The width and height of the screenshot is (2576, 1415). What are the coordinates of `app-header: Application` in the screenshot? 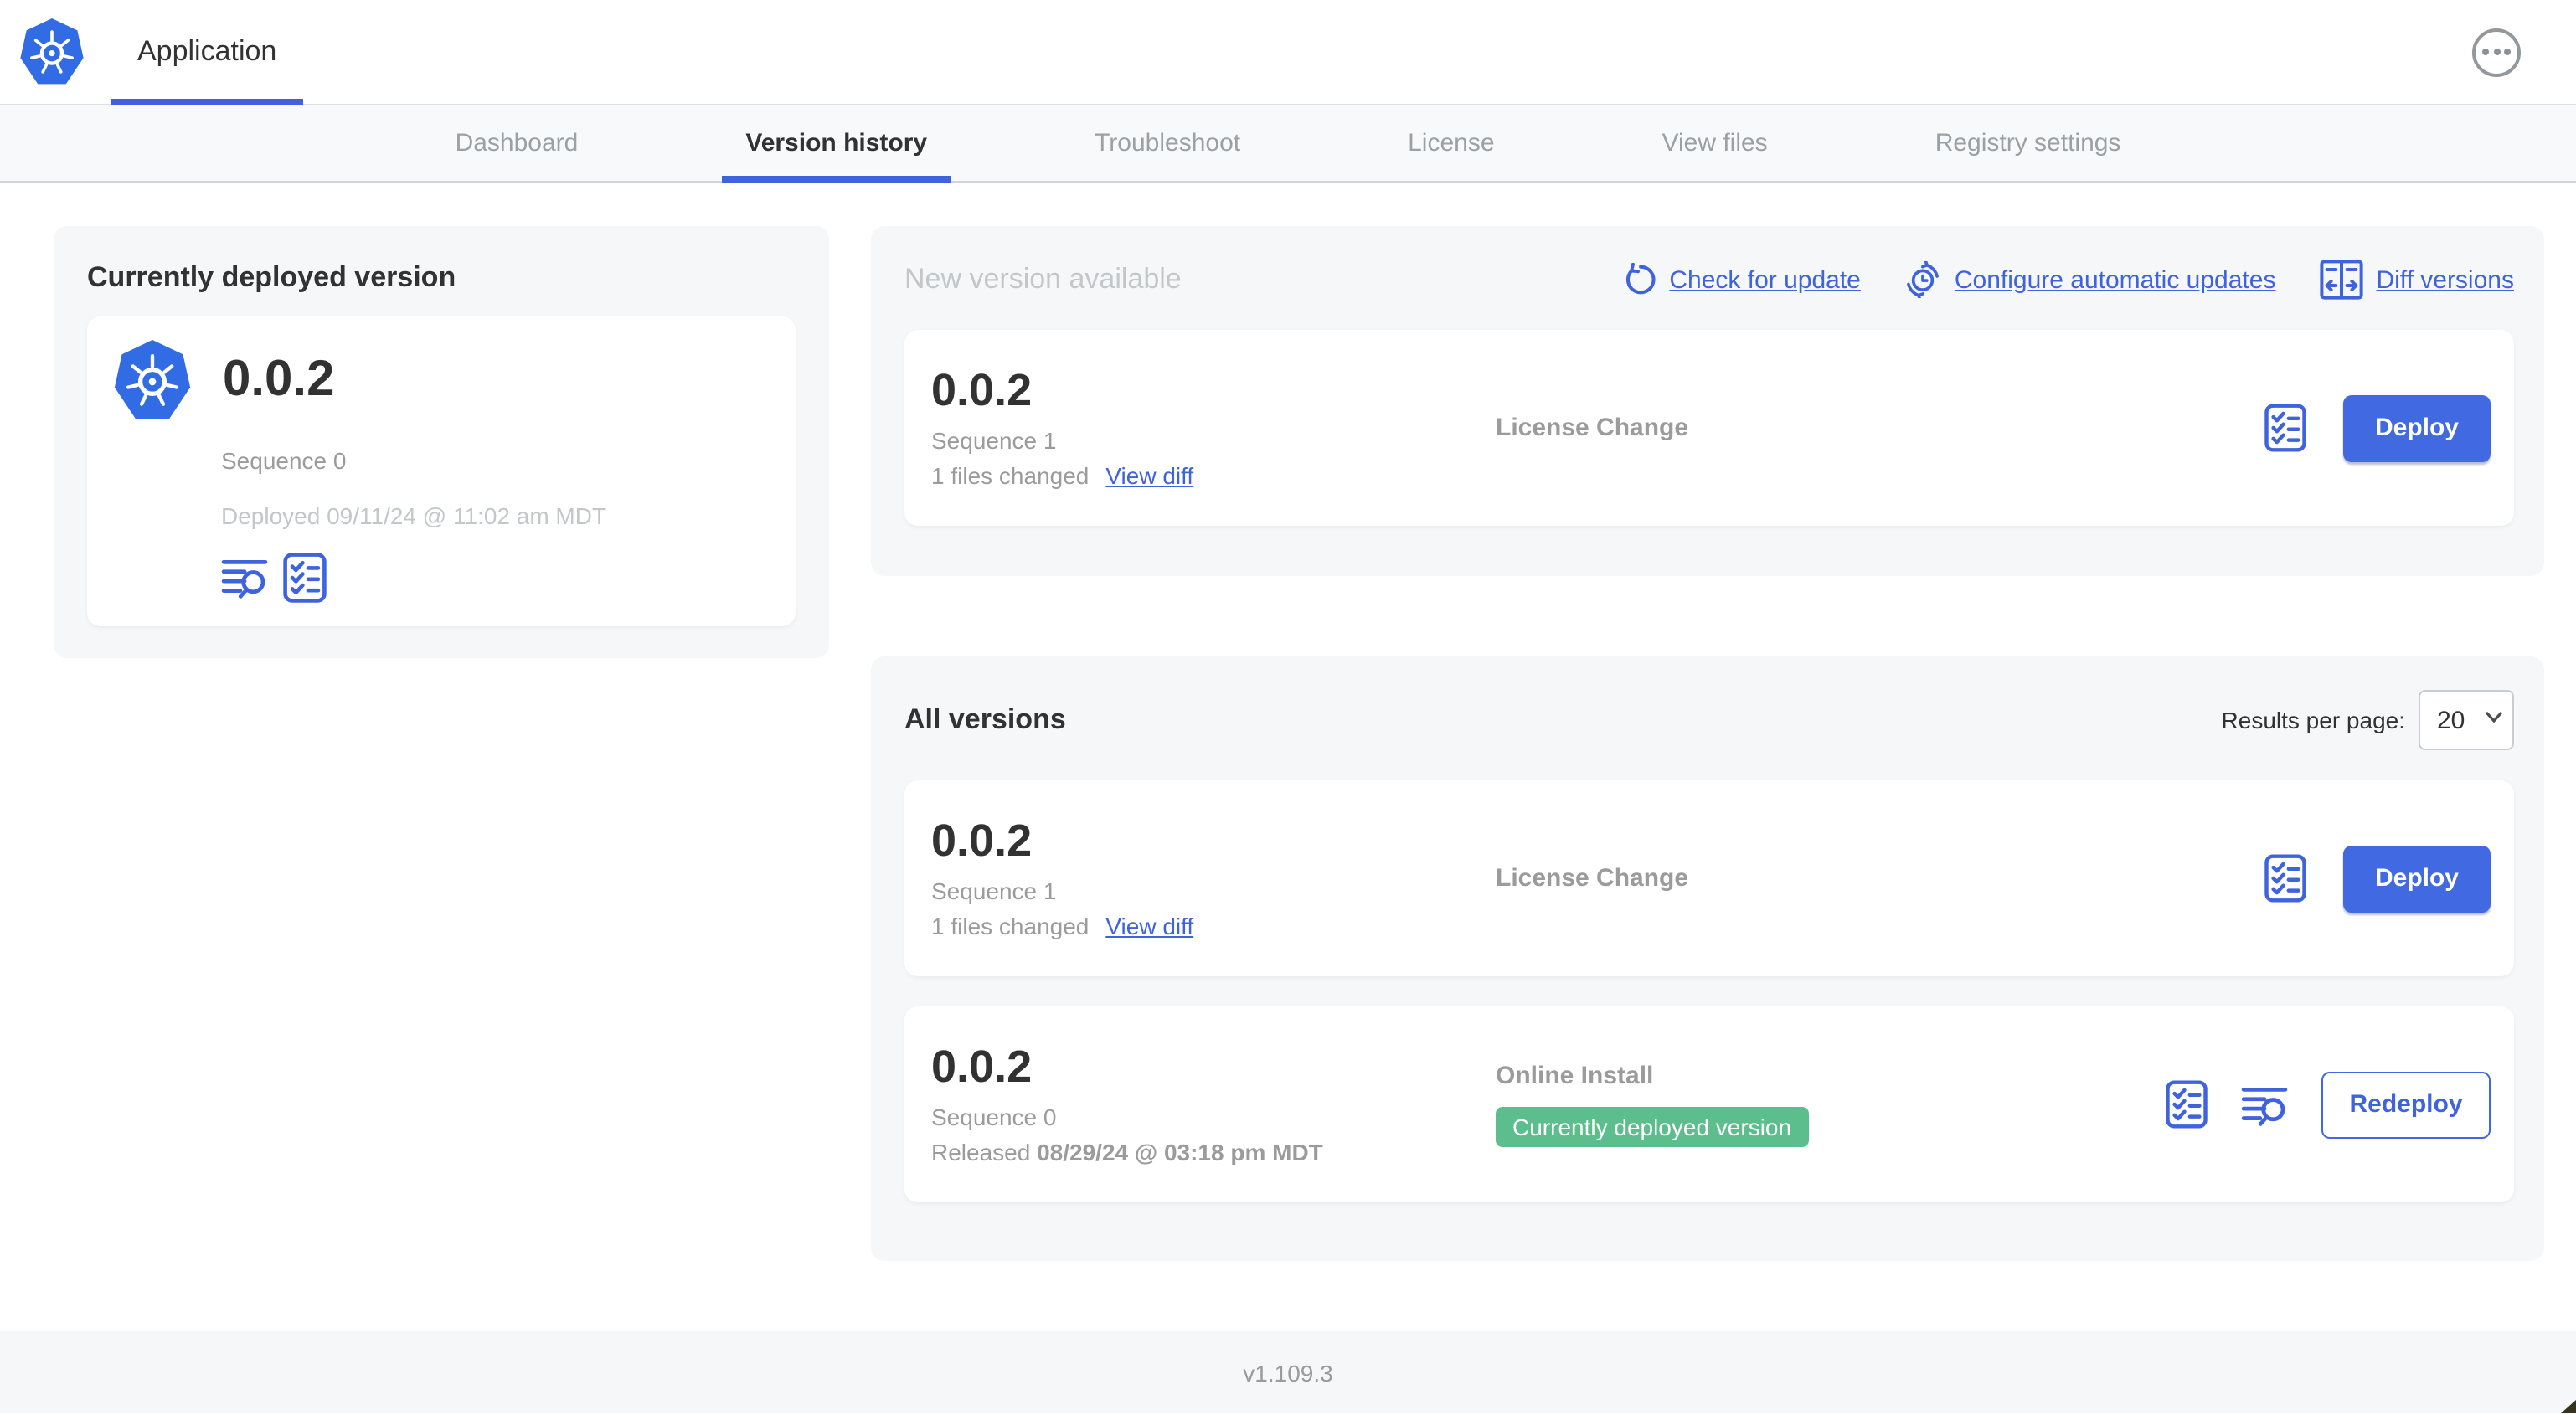 It's located at (1288, 52).